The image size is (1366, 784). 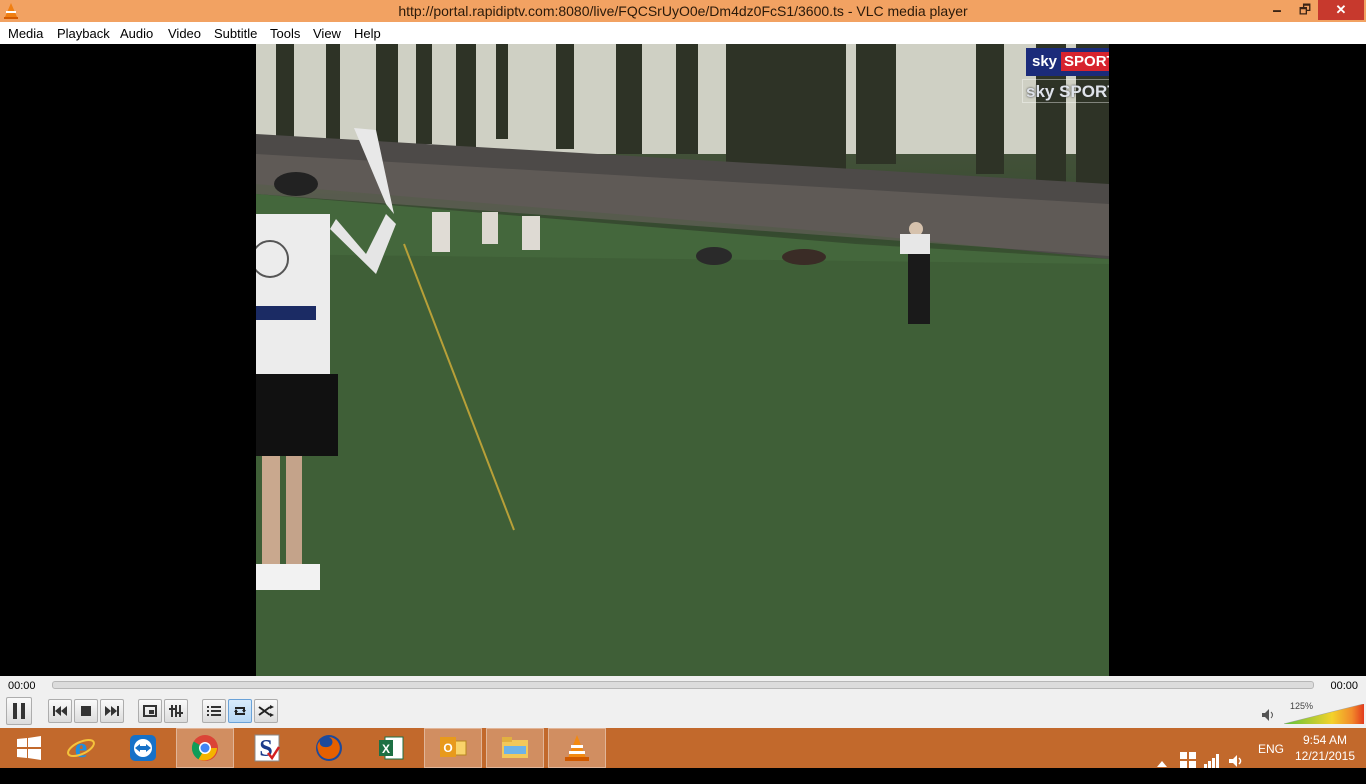 What do you see at coordinates (83, 33) in the screenshot?
I see `menu-playback: Playback` at bounding box center [83, 33].